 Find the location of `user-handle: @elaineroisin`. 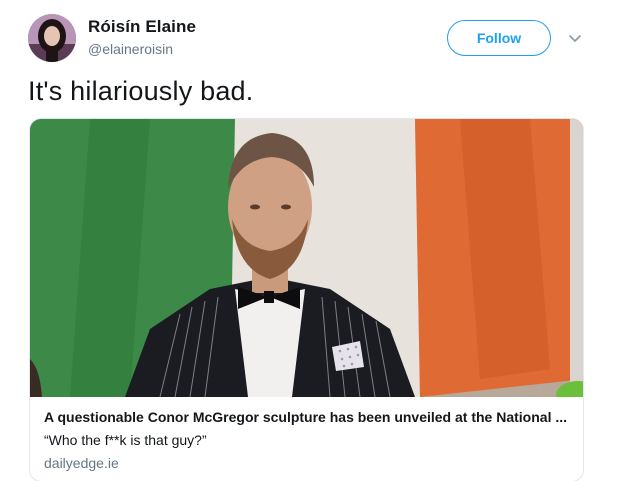

user-handle: @elaineroisin is located at coordinates (130, 49).